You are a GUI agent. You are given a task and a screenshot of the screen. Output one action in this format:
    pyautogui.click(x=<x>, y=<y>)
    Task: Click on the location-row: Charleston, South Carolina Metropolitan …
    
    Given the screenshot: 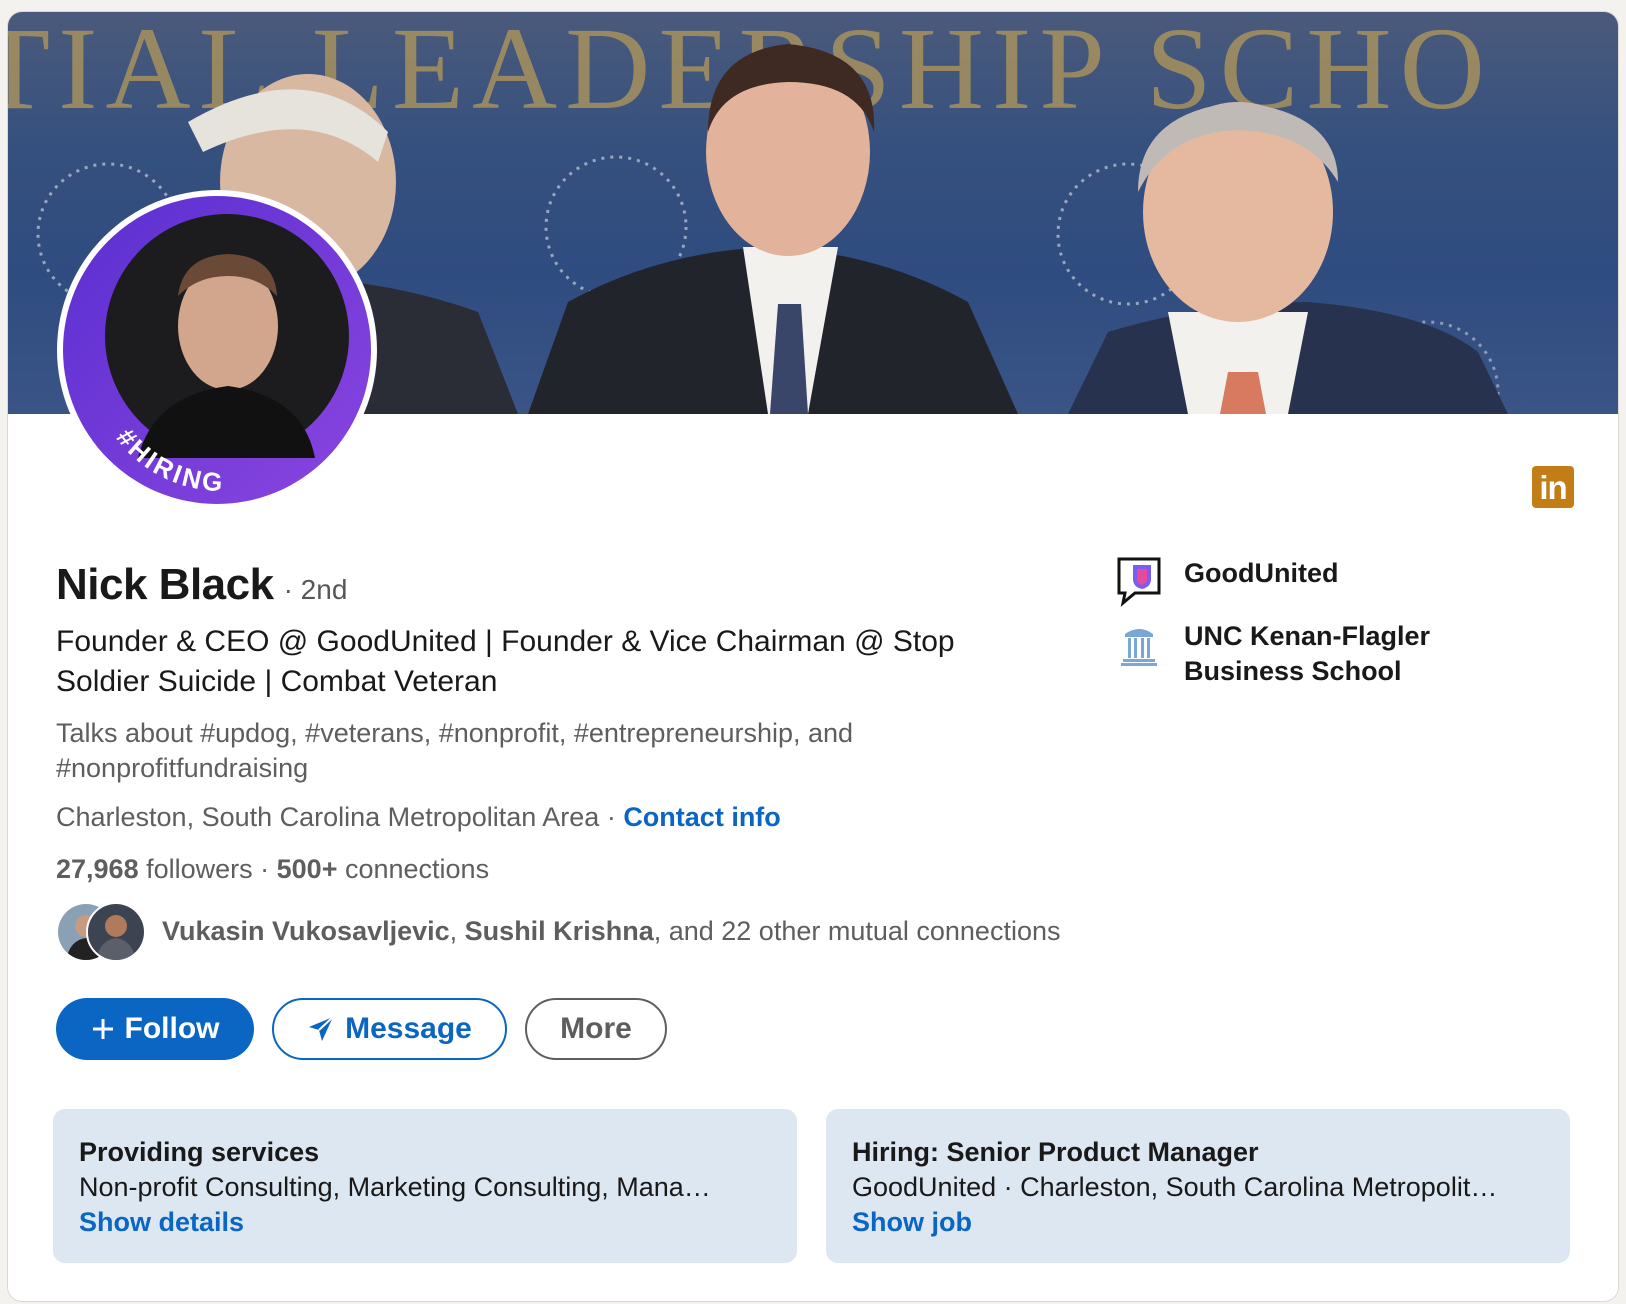 What is the action you would take?
    pyautogui.click(x=418, y=817)
    